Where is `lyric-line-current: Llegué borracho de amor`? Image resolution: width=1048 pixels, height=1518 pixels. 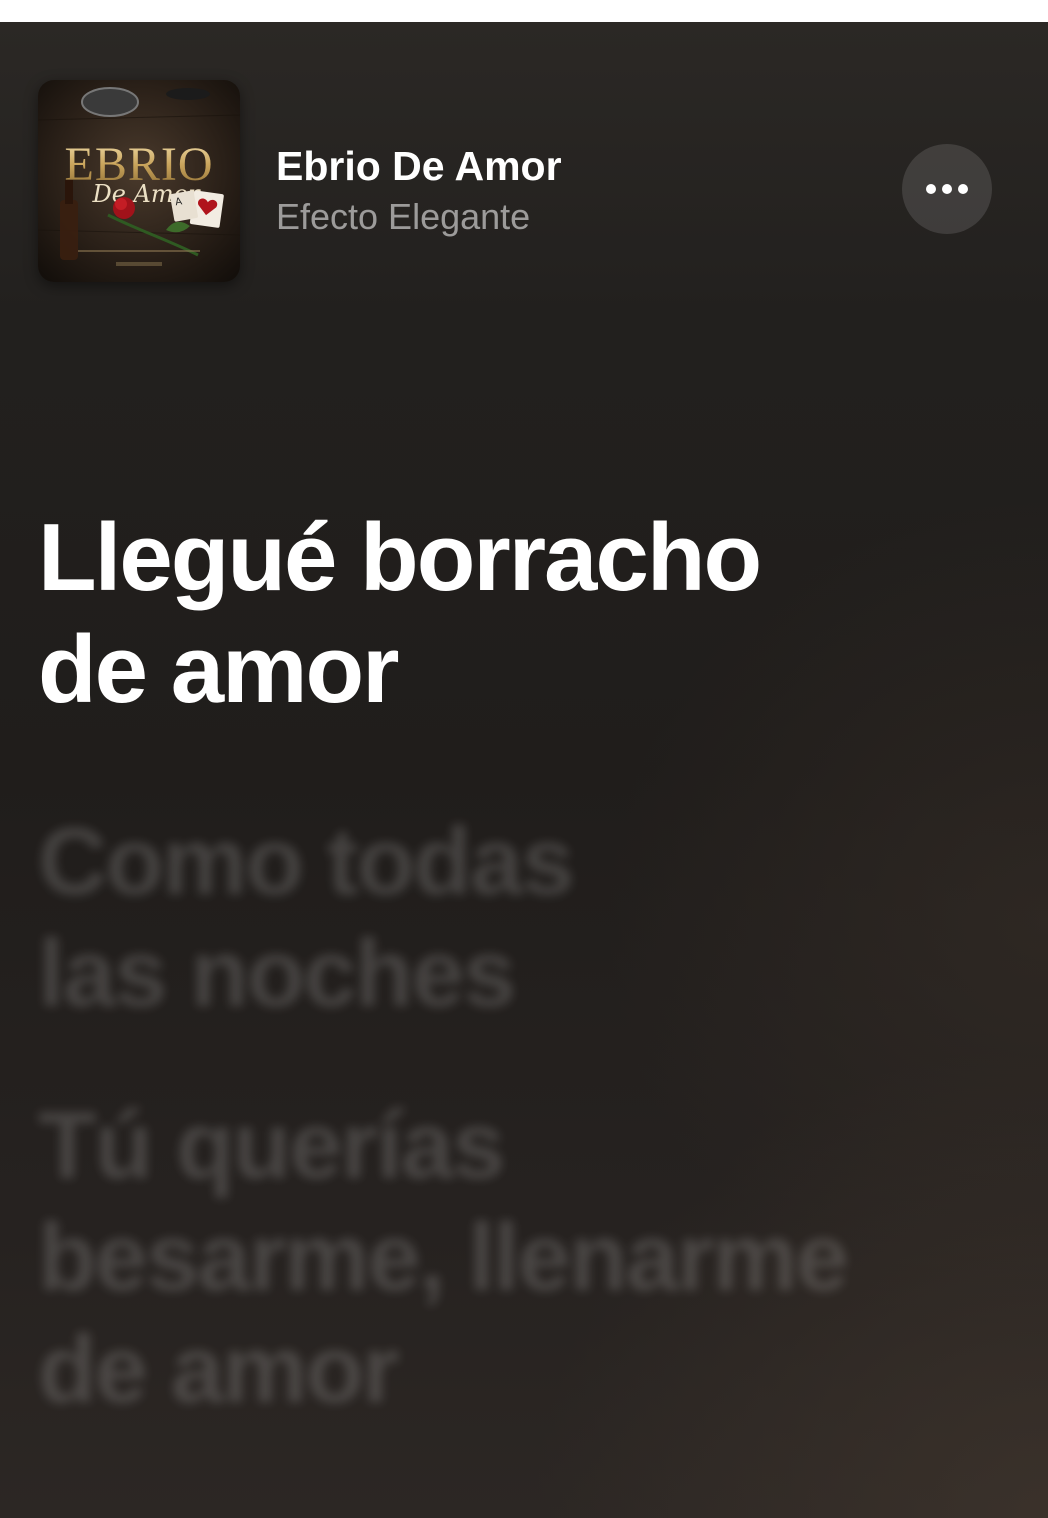
lyric-line-current: Llegué borracho de amor is located at coordinates (518, 614).